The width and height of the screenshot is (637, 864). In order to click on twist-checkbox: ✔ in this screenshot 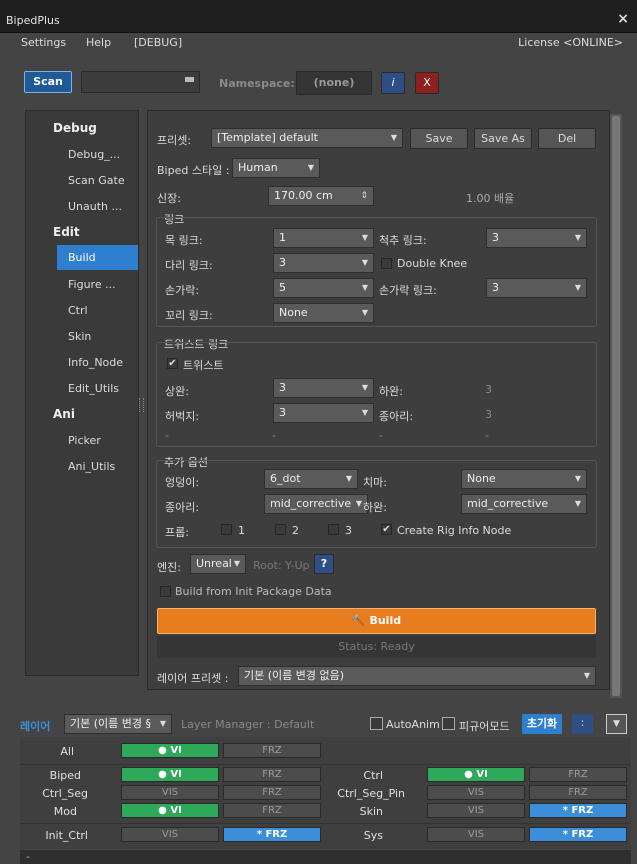, I will do `click(172, 363)`.